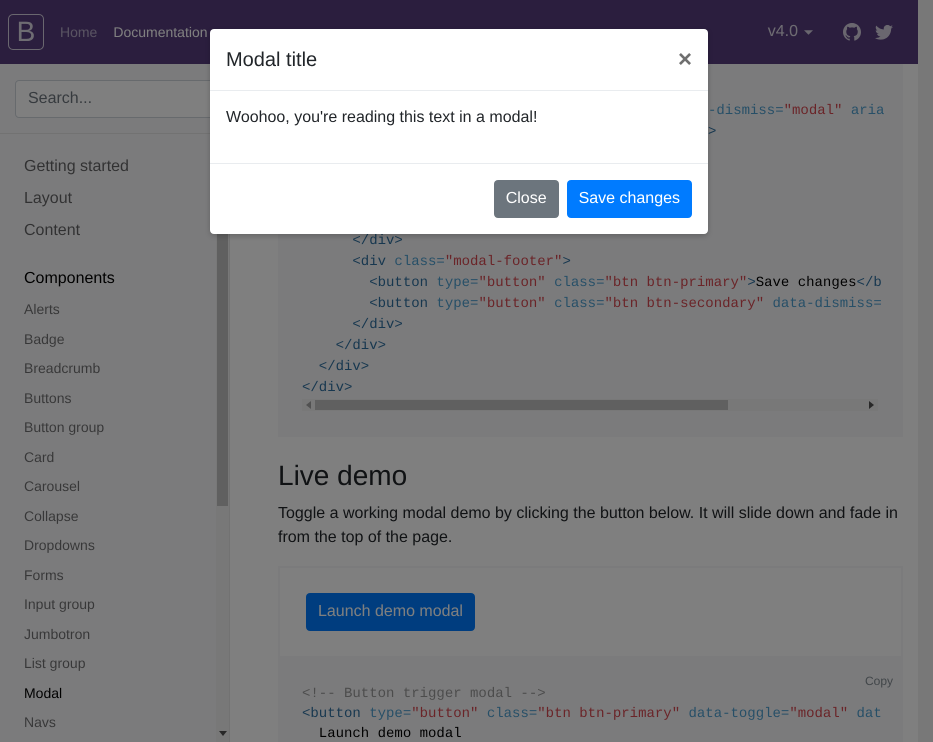  I want to click on left-arrow-icon, so click(308, 405).